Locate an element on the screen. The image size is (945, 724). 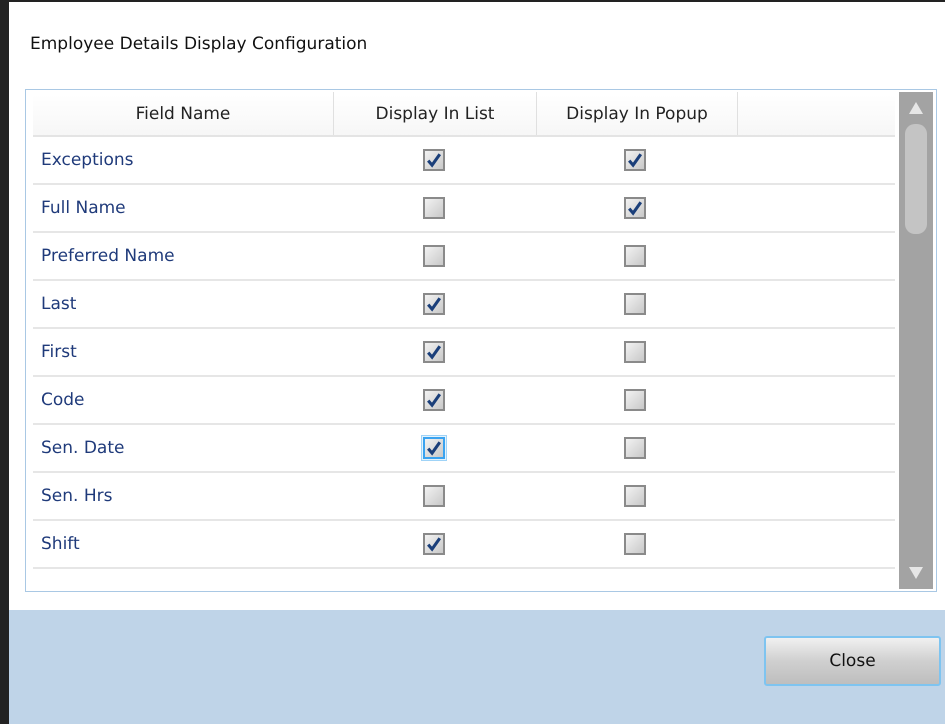
scrollbar is located at coordinates (916, 340).